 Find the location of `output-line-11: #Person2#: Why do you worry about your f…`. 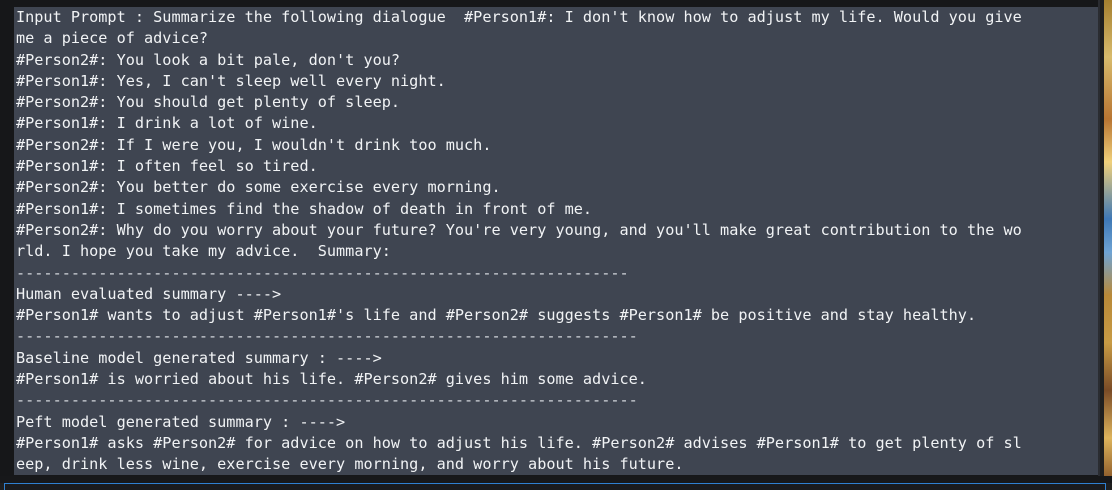

output-line-11: #Person2#: Why do you worry about your f… is located at coordinates (519, 229).